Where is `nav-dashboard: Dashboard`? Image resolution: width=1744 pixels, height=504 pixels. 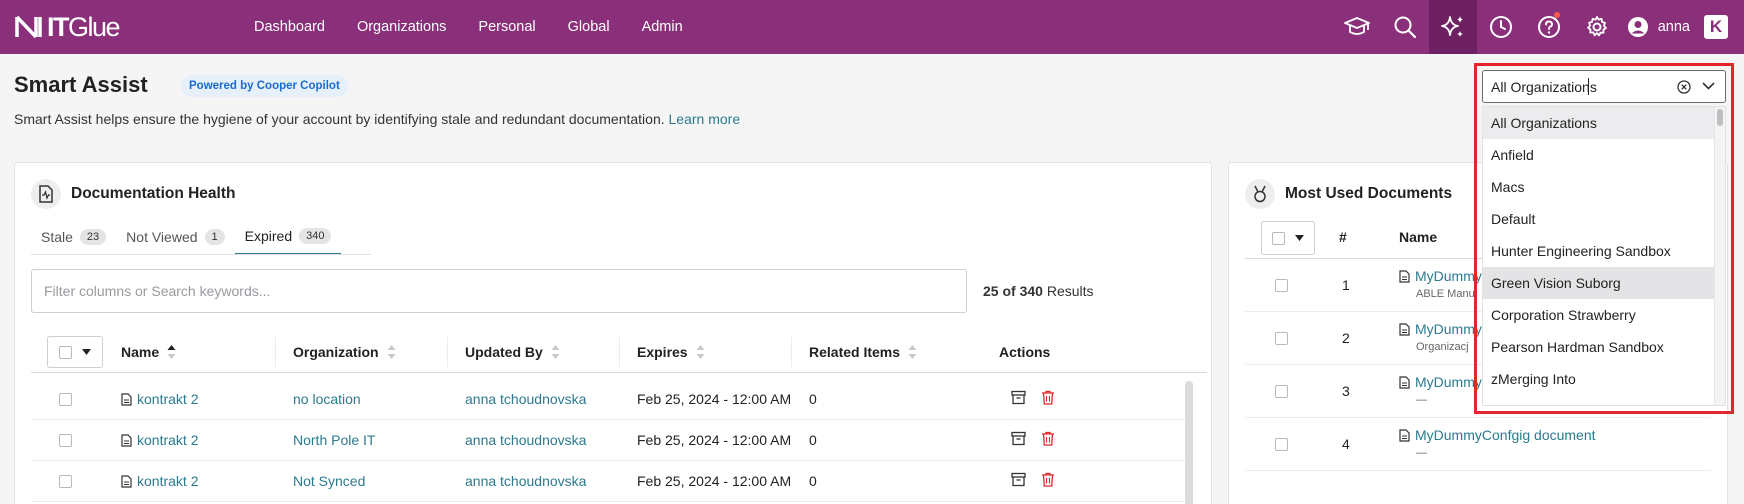
nav-dashboard: Dashboard is located at coordinates (289, 27).